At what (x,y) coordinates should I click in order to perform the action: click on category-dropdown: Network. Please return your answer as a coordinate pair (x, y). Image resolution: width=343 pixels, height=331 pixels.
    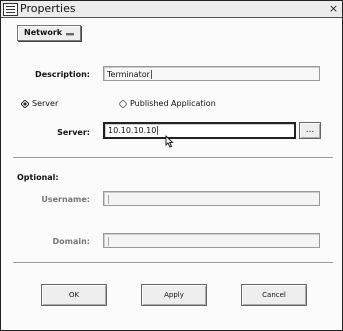
    Looking at the image, I should click on (49, 33).